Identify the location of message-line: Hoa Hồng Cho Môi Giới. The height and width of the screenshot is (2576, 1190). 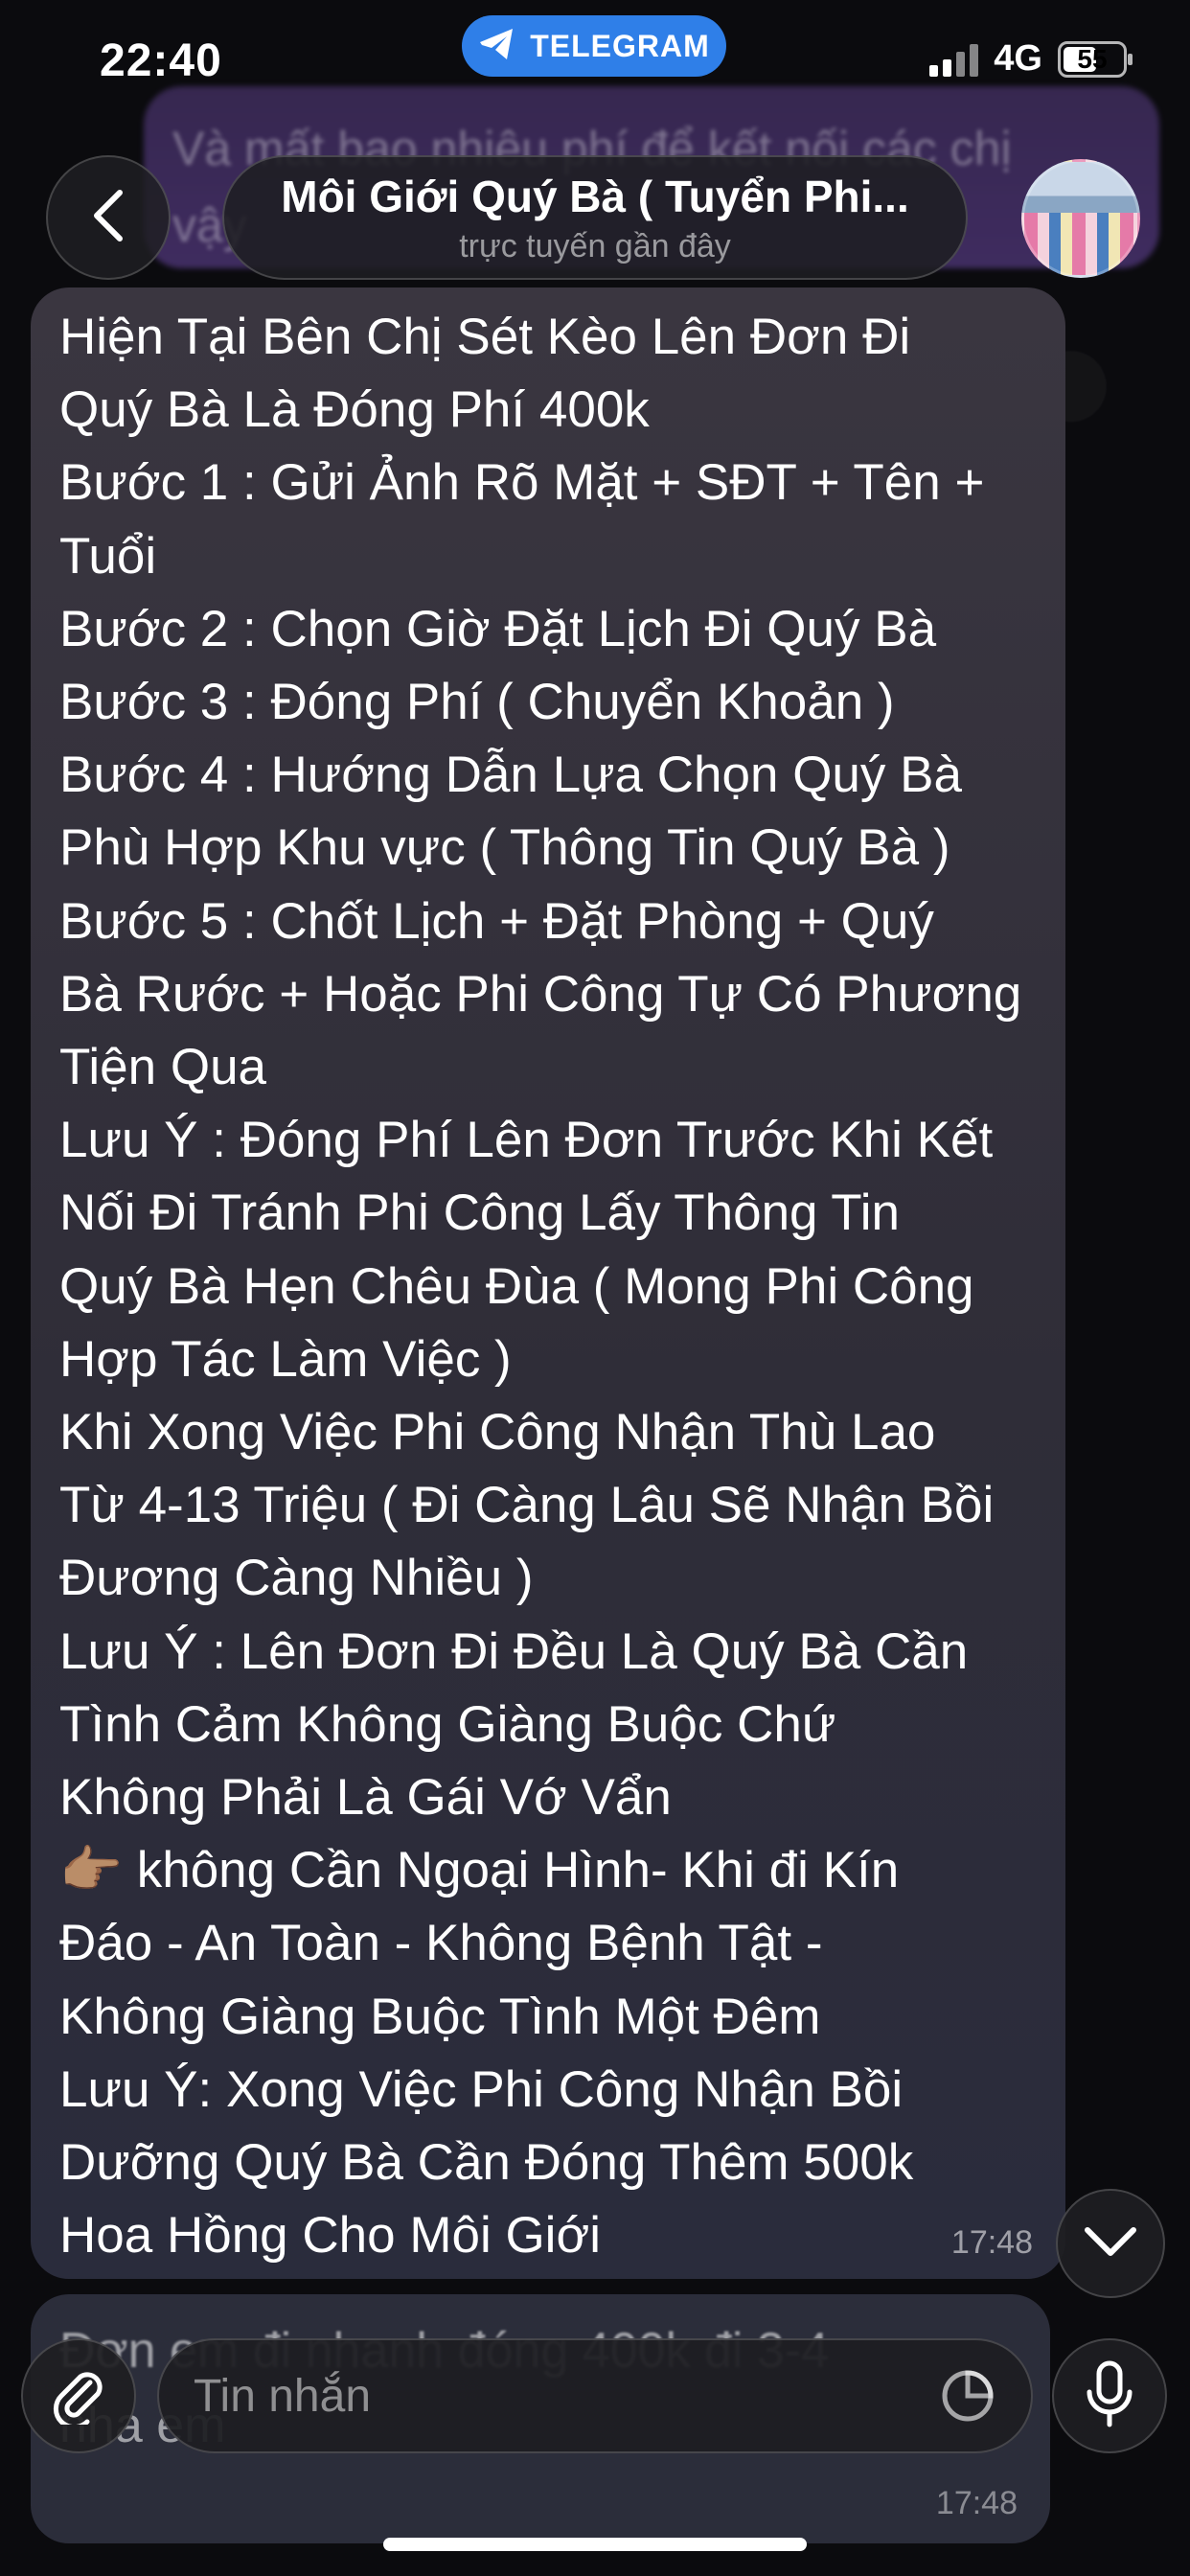
(330, 2236).